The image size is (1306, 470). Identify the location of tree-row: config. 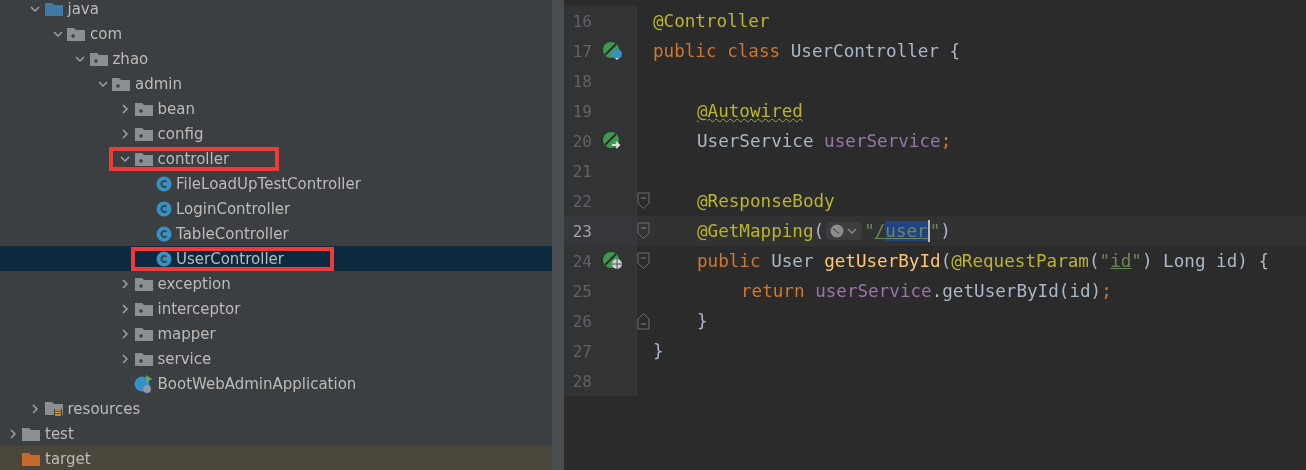
(276, 133).